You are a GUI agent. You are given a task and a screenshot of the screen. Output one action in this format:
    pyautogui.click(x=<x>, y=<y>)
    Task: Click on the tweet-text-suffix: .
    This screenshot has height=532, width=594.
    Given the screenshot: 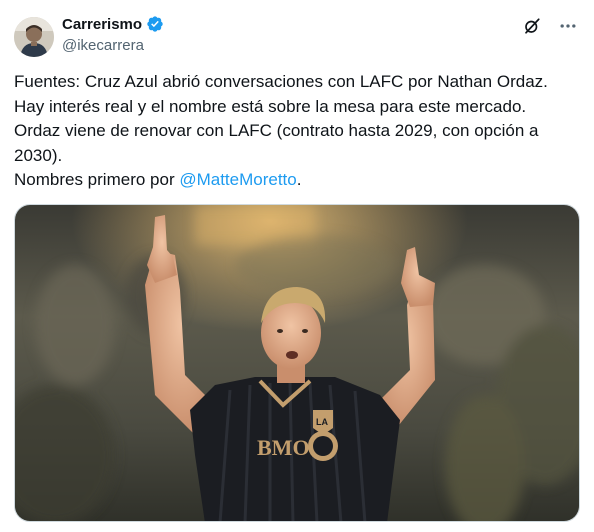 What is the action you would take?
    pyautogui.click(x=299, y=179)
    